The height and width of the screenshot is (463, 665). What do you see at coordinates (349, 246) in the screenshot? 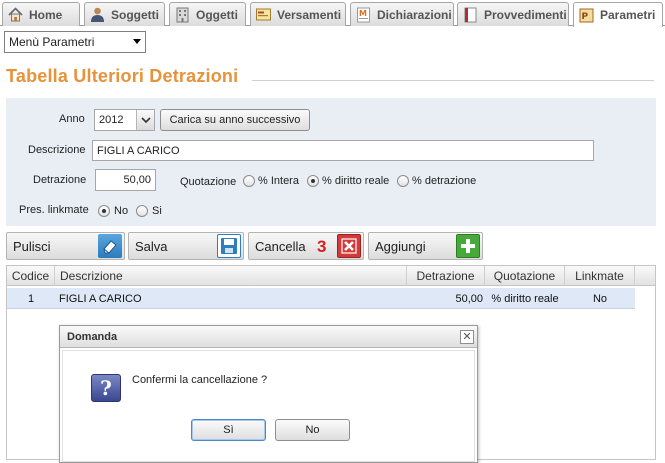
I see `delete-icon` at bounding box center [349, 246].